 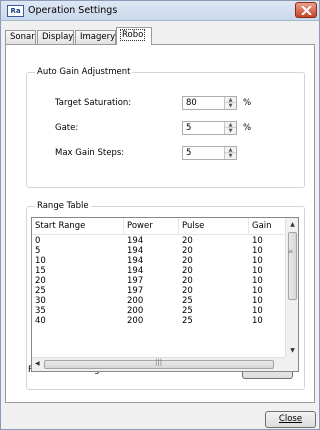 What do you see at coordinates (214, 226) in the screenshot?
I see `column-header-pulse: Pulse` at bounding box center [214, 226].